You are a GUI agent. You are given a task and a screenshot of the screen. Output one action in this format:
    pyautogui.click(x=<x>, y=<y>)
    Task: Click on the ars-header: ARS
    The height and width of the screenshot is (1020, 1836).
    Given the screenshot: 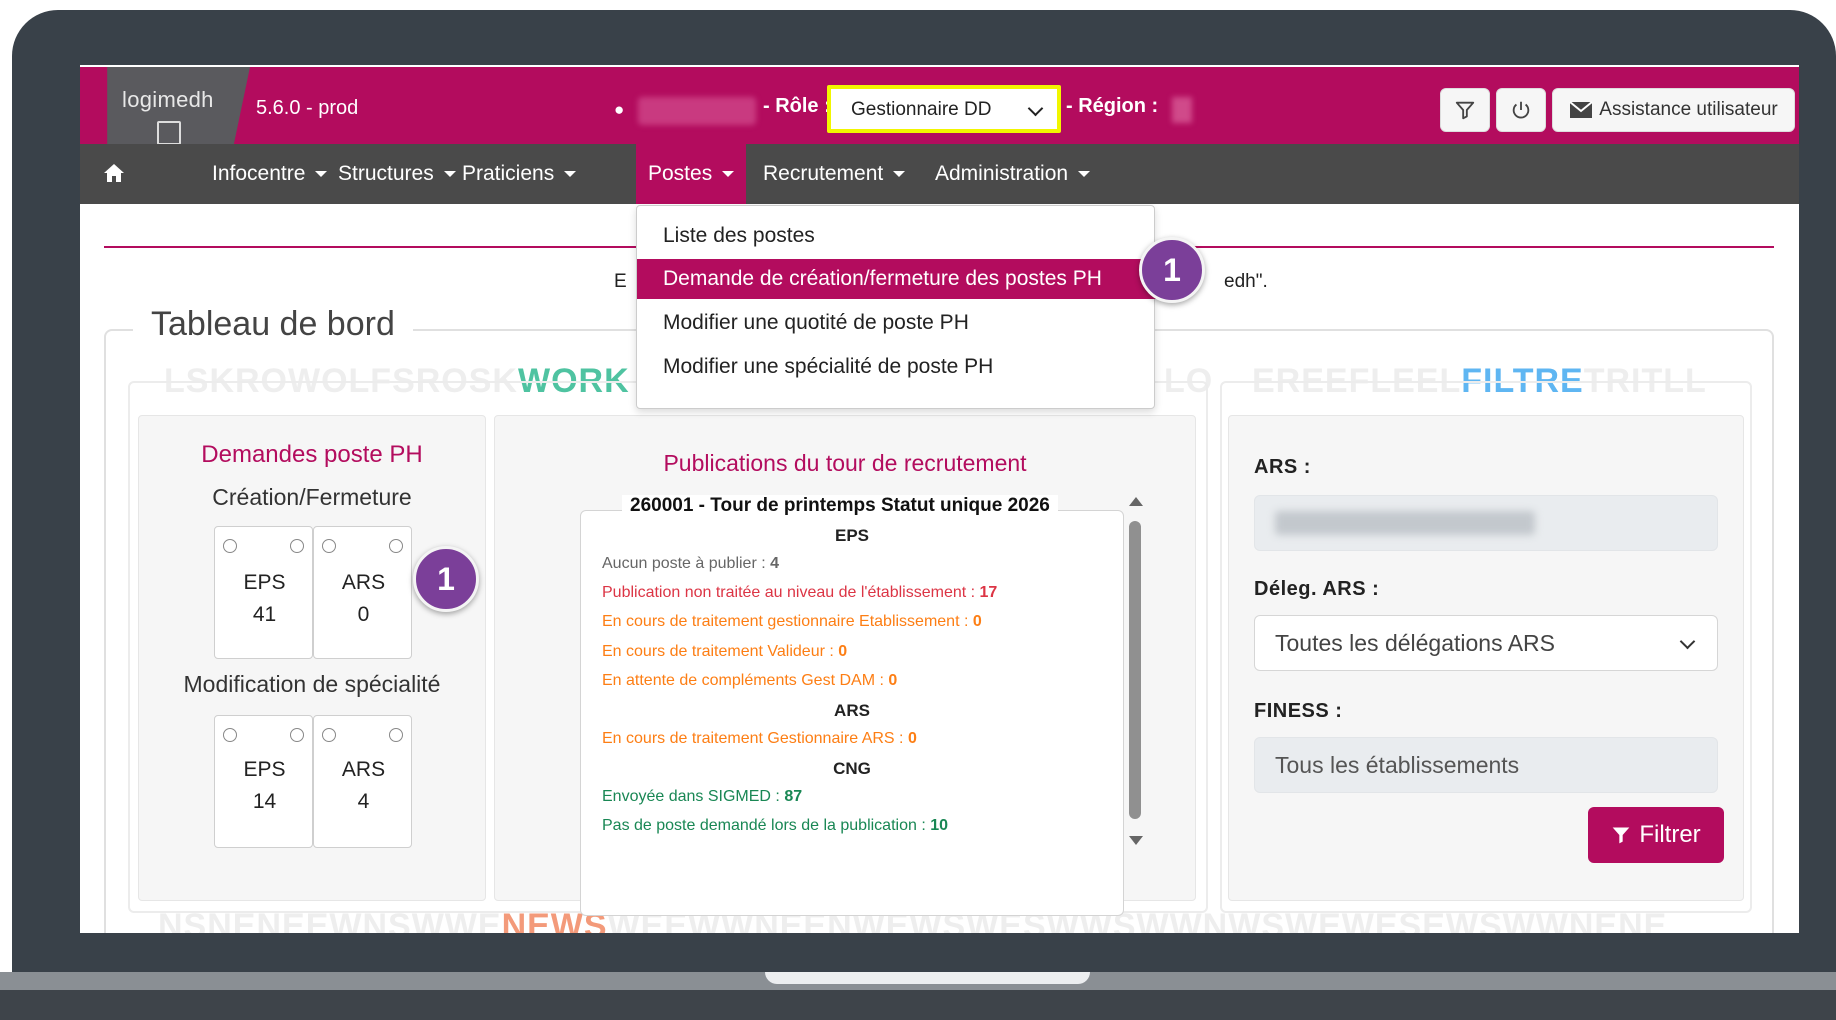 What is the action you would take?
    pyautogui.click(x=852, y=710)
    